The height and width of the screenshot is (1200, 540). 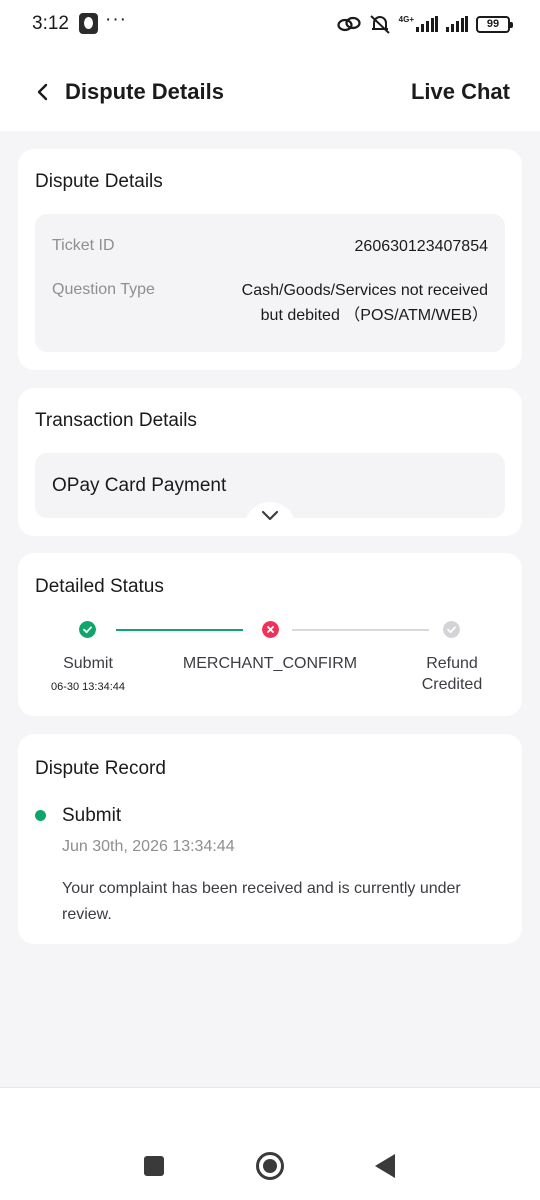 I want to click on record-status-dot, so click(x=40, y=815).